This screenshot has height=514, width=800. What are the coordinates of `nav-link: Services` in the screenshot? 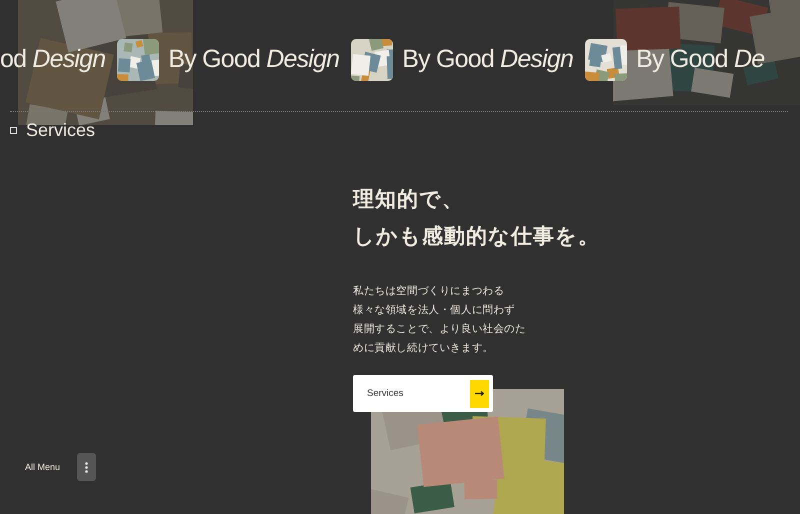 It's located at (61, 130).